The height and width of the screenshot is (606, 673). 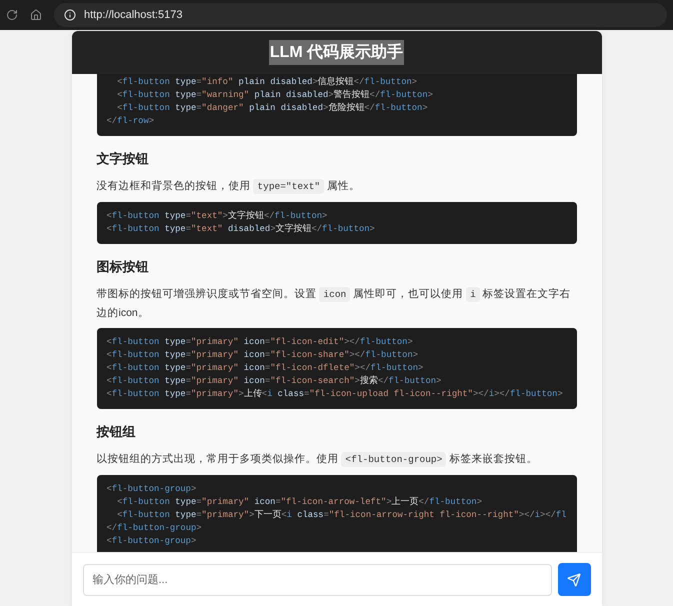 What do you see at coordinates (334, 303) in the screenshot?
I see `description-text: 带图标的按钮可增强辨识度或节省空间。设置 icon 属性即可，也可以使用 i 标签设置在文字右边的icon。` at bounding box center [334, 303].